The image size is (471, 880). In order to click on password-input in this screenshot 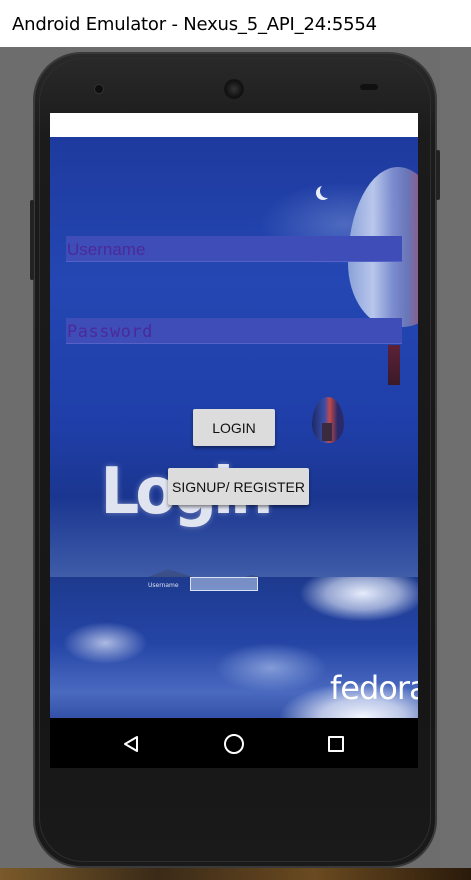, I will do `click(234, 331)`.